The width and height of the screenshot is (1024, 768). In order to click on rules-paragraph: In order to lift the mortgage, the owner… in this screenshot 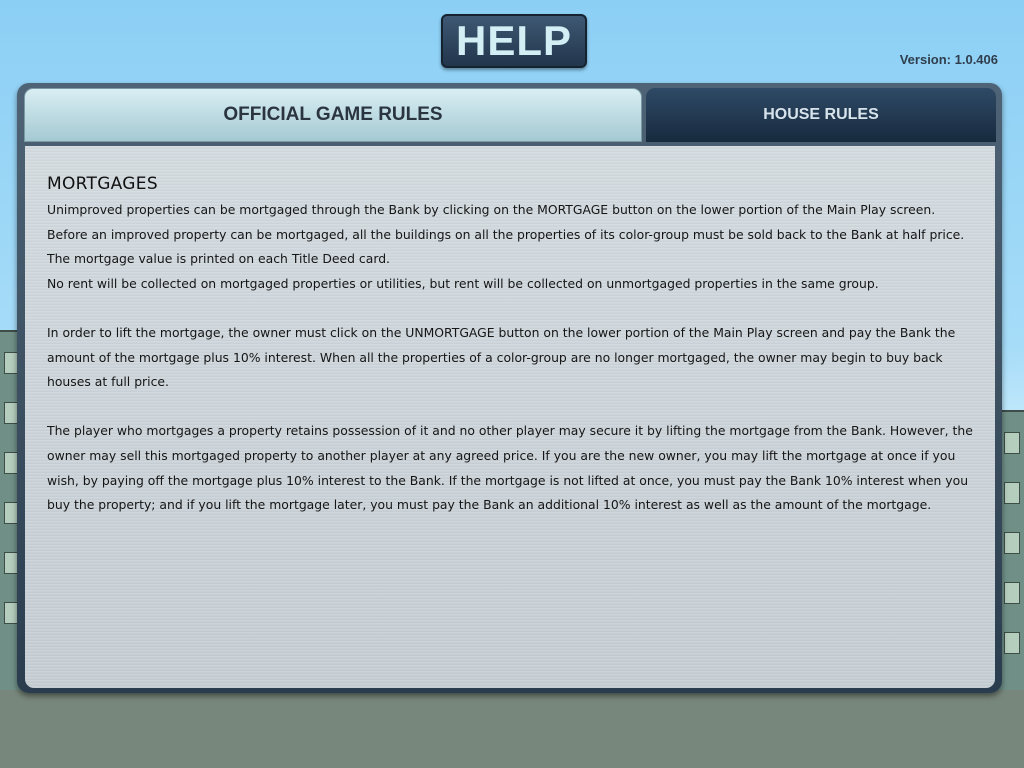, I will do `click(501, 357)`.